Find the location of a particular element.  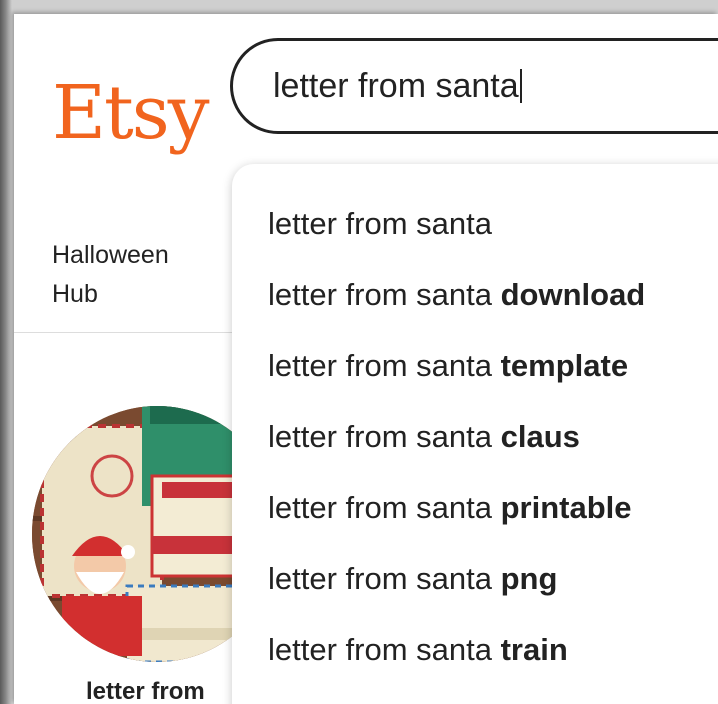

nav-label-line2: Hub is located at coordinates (75, 294).